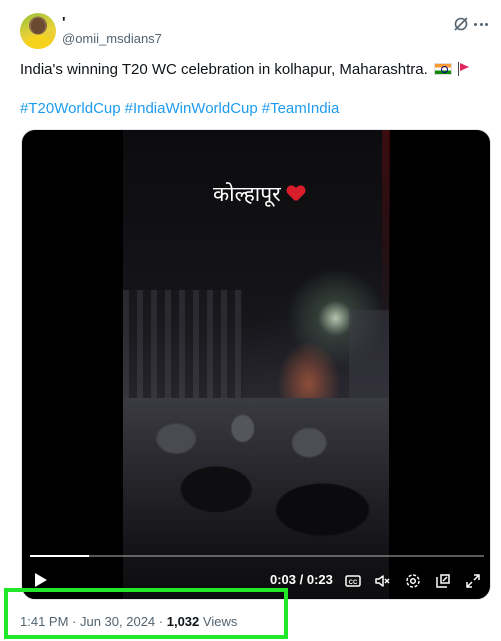 The height and width of the screenshot is (641, 501). I want to click on hashtag-indiawinworldcup: #IndiaWinWorldCup, so click(191, 108).